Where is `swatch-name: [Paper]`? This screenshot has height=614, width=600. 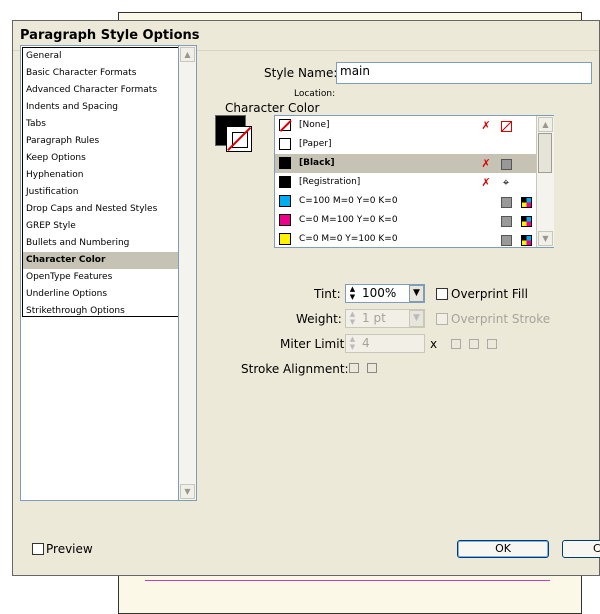
swatch-name: [Paper] is located at coordinates (315, 144).